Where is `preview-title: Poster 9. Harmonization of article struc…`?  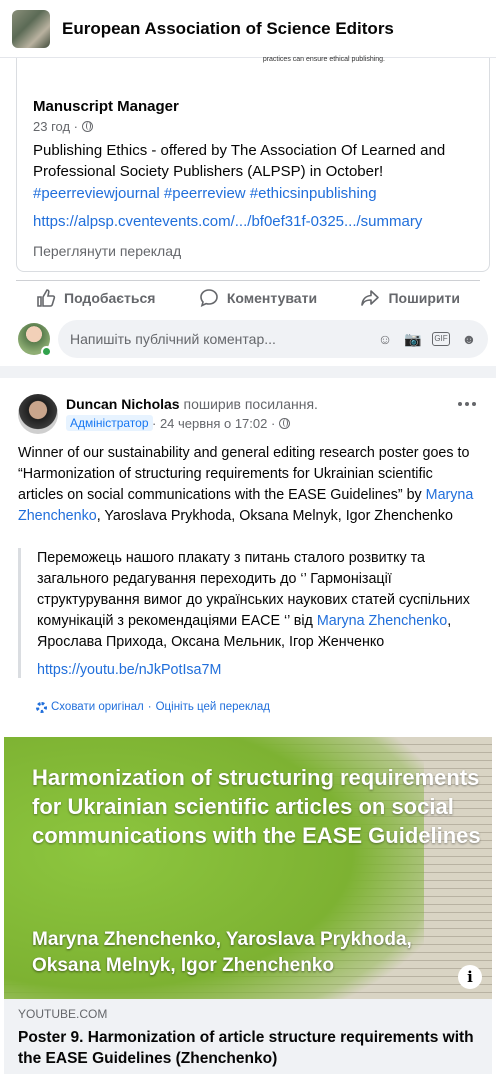
preview-title: Poster 9. Harmonization of article struc… is located at coordinates (246, 1048).